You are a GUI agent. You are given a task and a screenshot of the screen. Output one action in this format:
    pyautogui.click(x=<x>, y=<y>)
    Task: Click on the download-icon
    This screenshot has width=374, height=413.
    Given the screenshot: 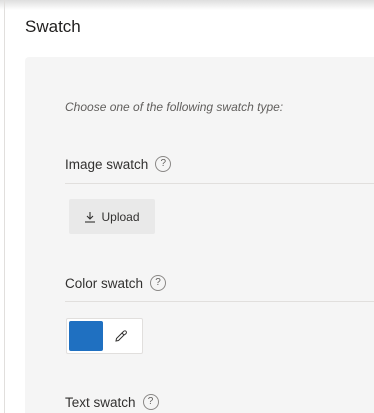 What is the action you would take?
    pyautogui.click(x=90, y=217)
    